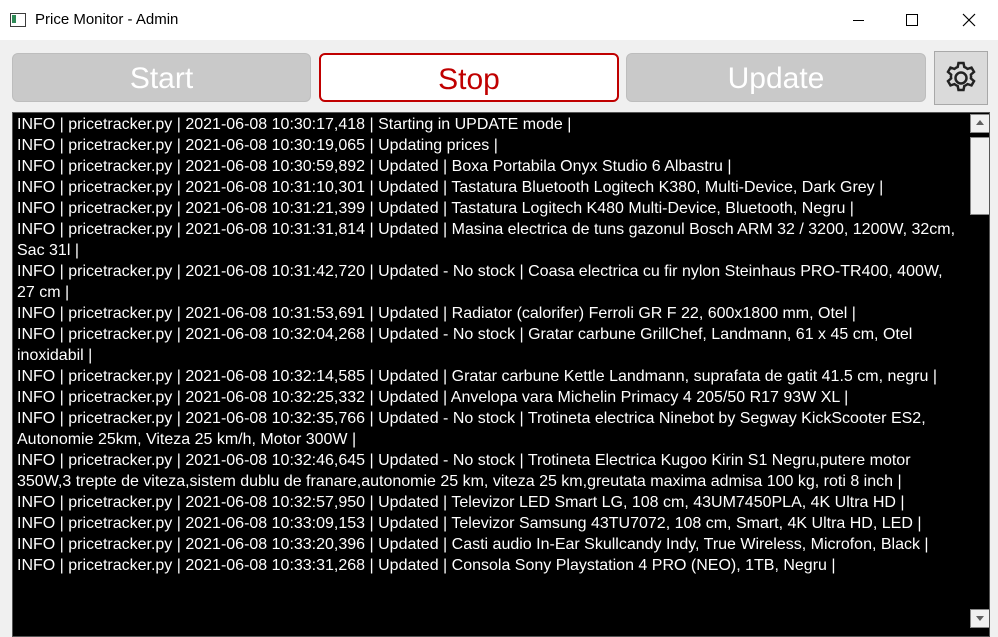 The image size is (998, 637). Describe the element at coordinates (161, 77) in the screenshot. I see `start-button: Start` at that location.